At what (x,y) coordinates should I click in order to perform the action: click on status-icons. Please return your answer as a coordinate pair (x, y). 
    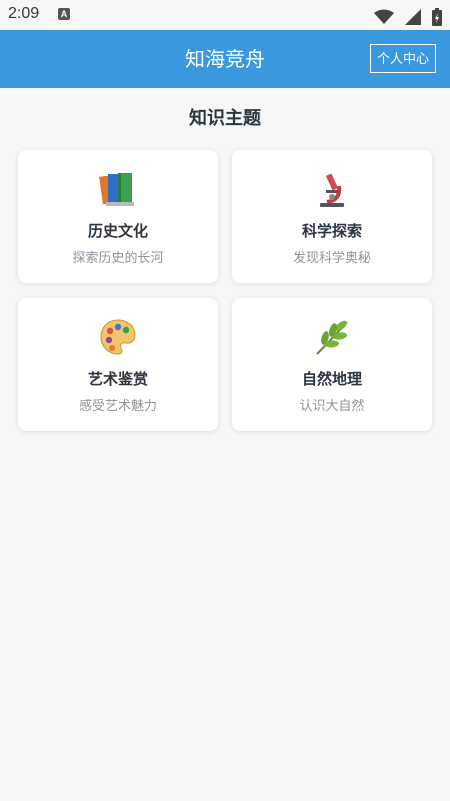
    Looking at the image, I should click on (405, 16).